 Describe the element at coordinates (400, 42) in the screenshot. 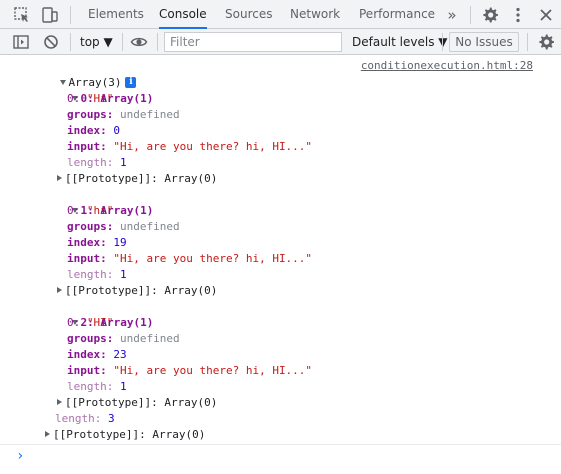

I see `log-levels-dropdown: Default levels ▼` at that location.